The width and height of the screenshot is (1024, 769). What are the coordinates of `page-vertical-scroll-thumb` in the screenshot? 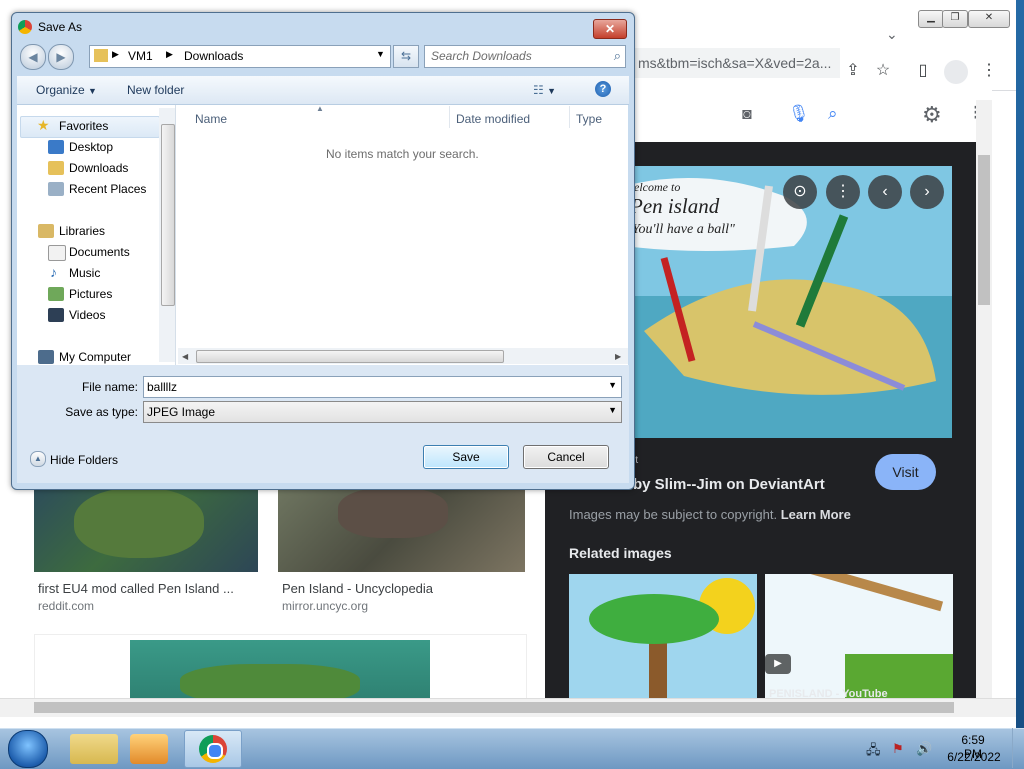 It's located at (984, 230).